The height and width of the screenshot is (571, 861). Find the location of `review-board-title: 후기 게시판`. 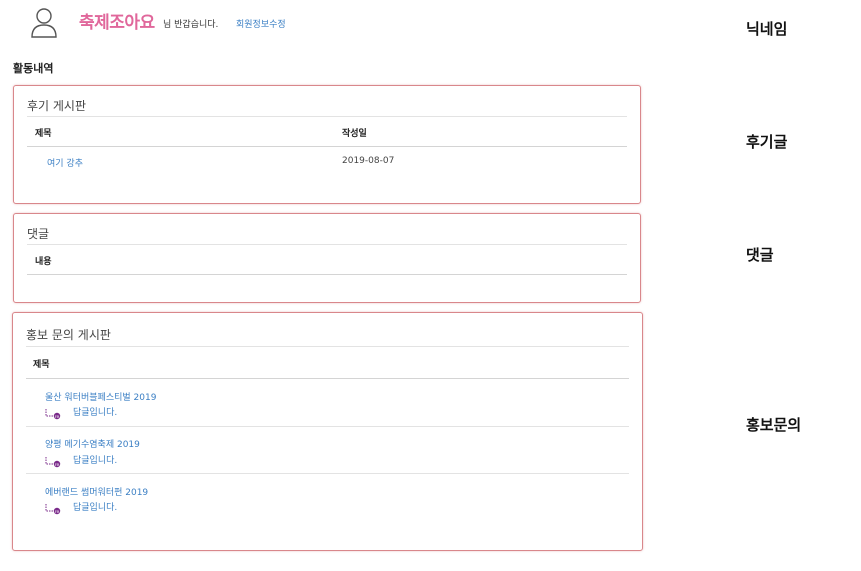

review-board-title: 후기 게시판 is located at coordinates (57, 106).